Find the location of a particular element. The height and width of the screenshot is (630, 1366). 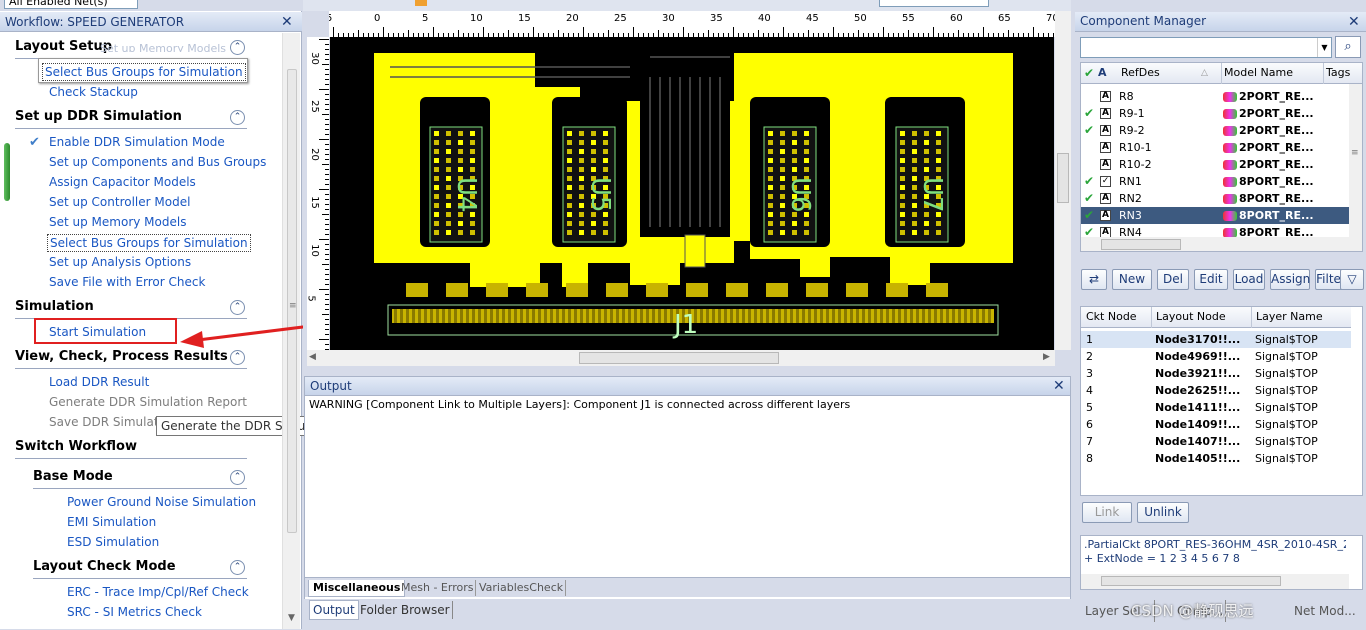

generate-report-link: Generate DDR Simulation Report is located at coordinates (148, 402).